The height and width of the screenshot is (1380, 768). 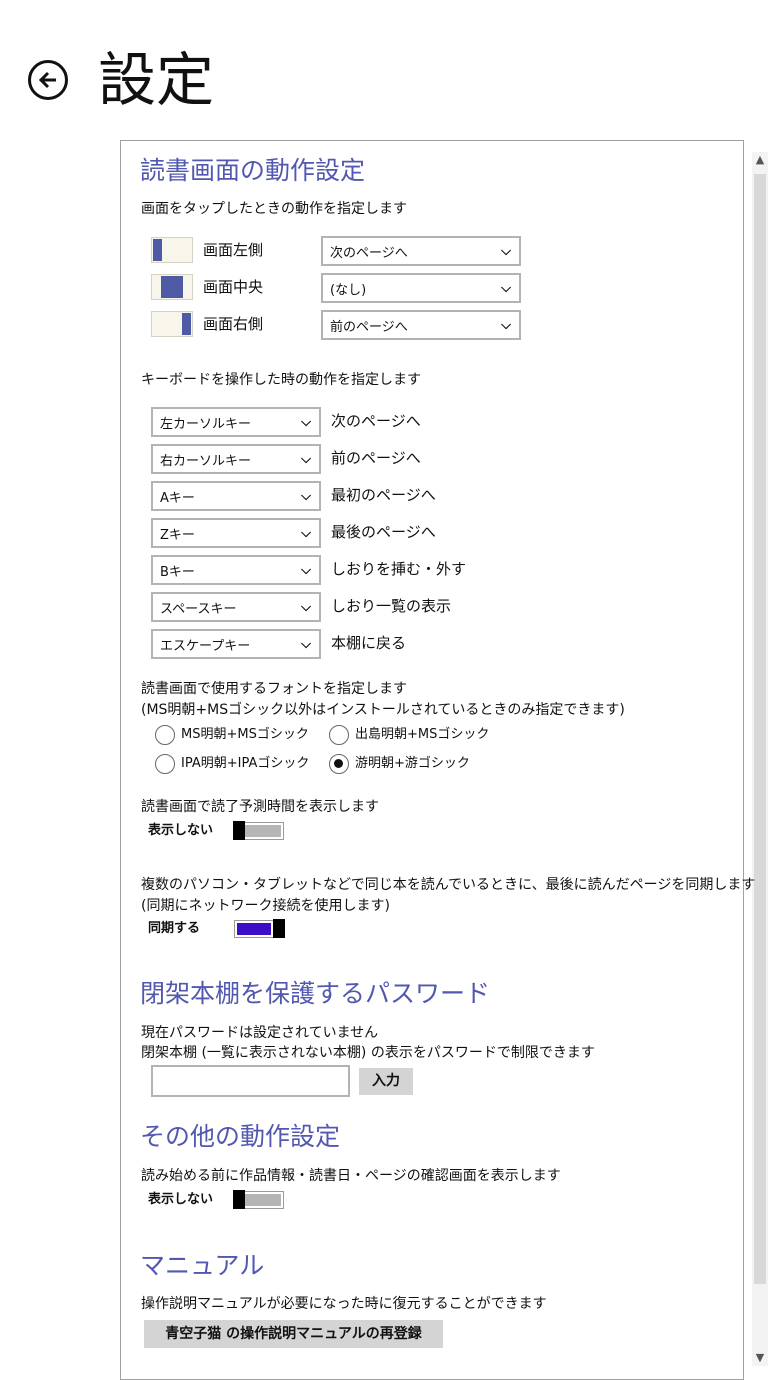 What do you see at coordinates (760, 1358) in the screenshot?
I see `scroll-down-icon: ▼` at bounding box center [760, 1358].